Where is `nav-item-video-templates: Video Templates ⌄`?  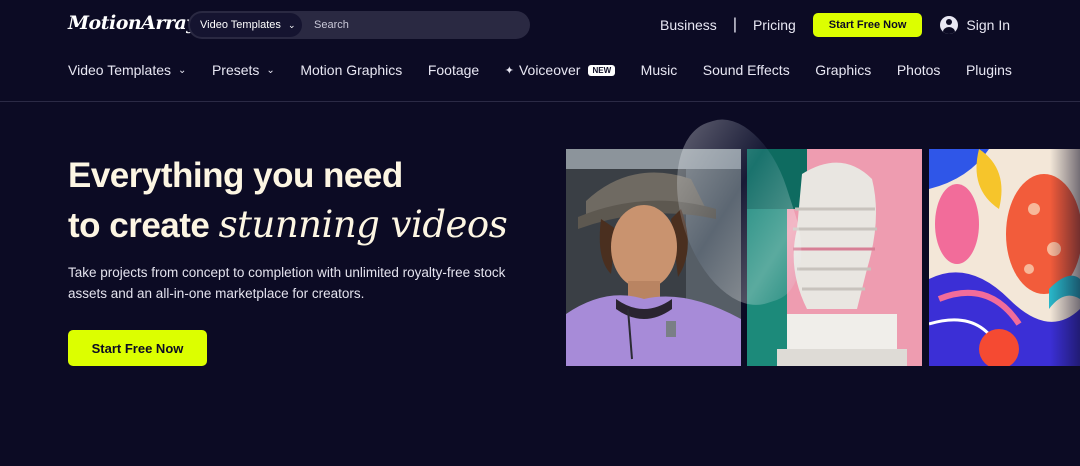 nav-item-video-templates: Video Templates ⌄ is located at coordinates (127, 70).